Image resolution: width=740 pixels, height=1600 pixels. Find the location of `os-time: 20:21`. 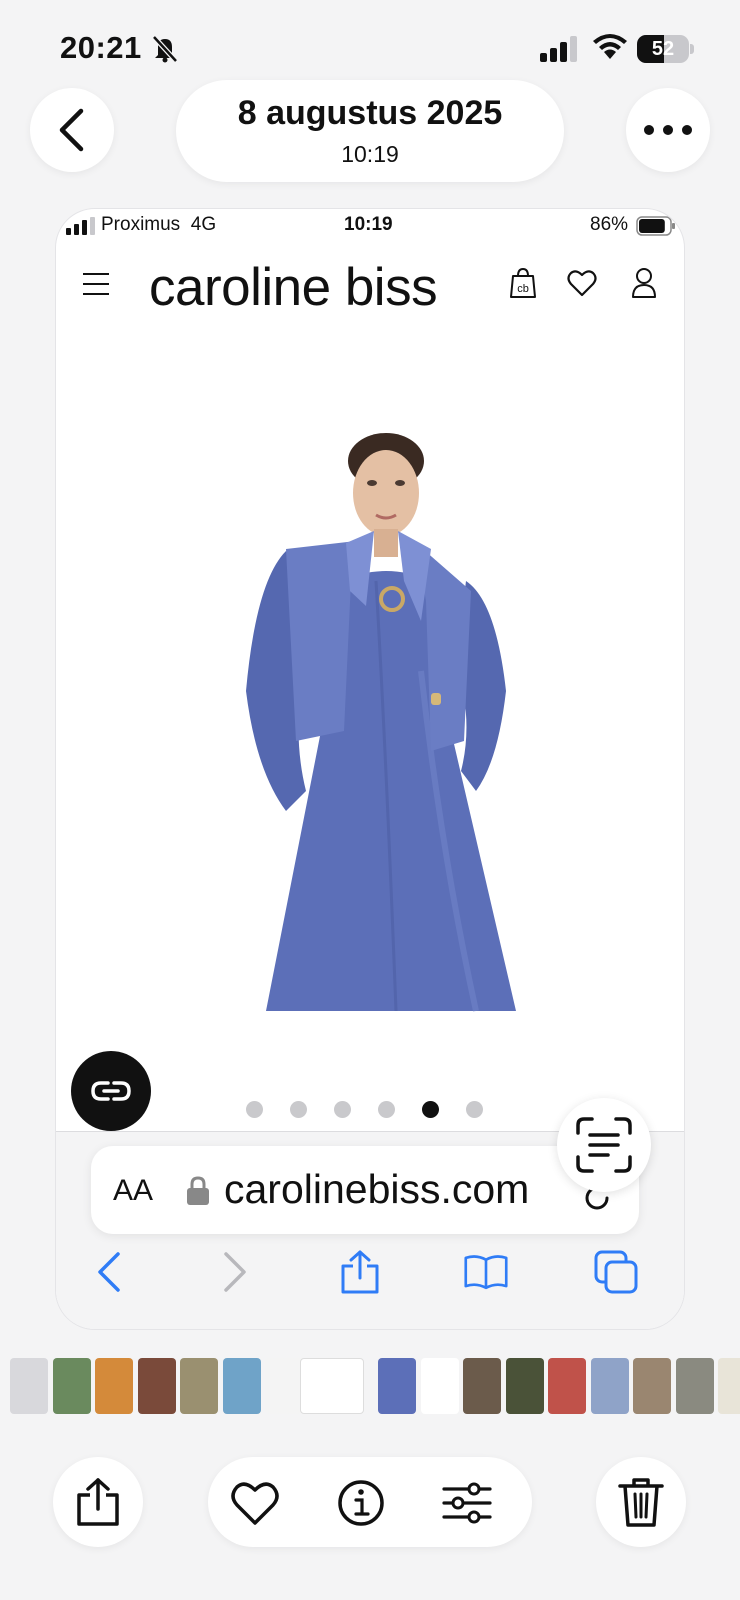

os-time: 20:21 is located at coordinates (101, 47).